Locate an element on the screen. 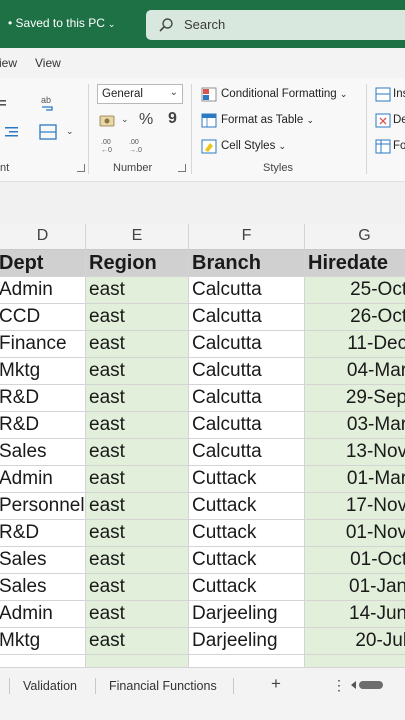  align-right-icon is located at coordinates (11, 133).